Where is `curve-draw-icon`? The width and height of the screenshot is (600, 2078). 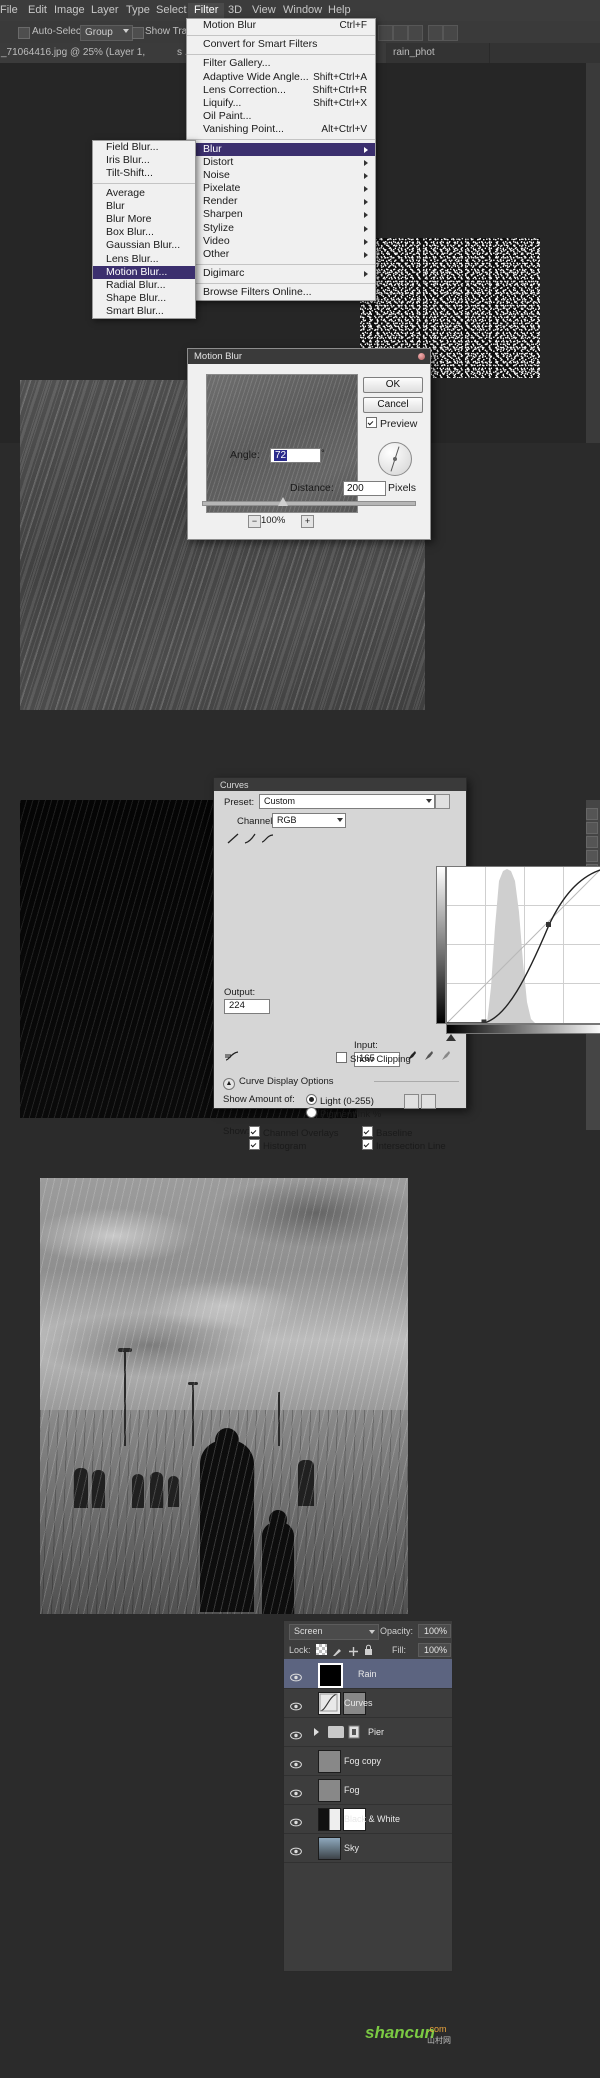 curve-draw-icon is located at coordinates (250, 838).